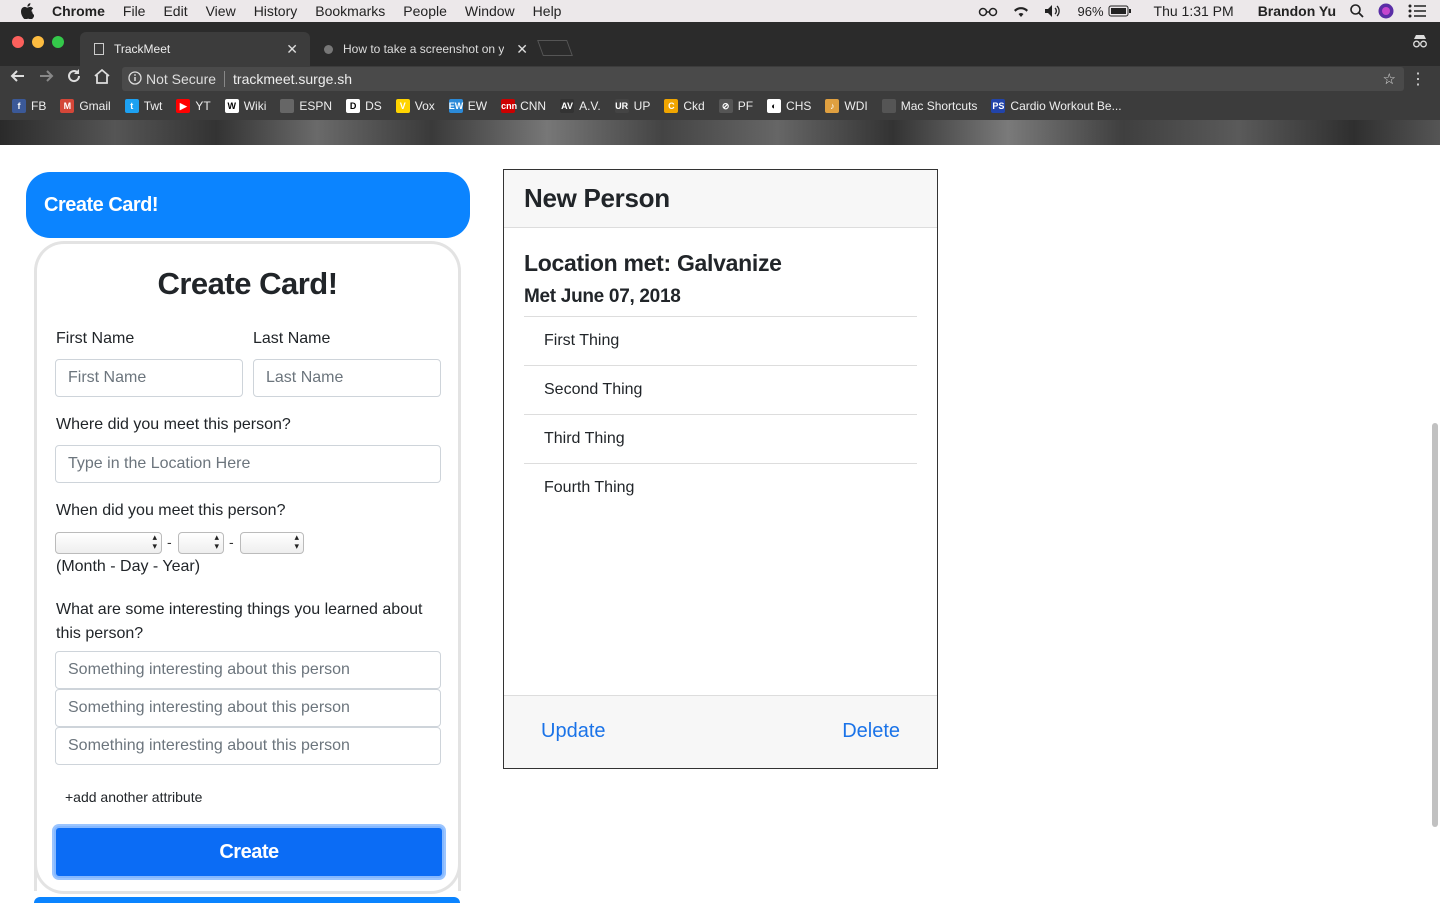 The image size is (1440, 903). What do you see at coordinates (456, 106) in the screenshot?
I see `bookmark-favicon-icon: EW` at bounding box center [456, 106].